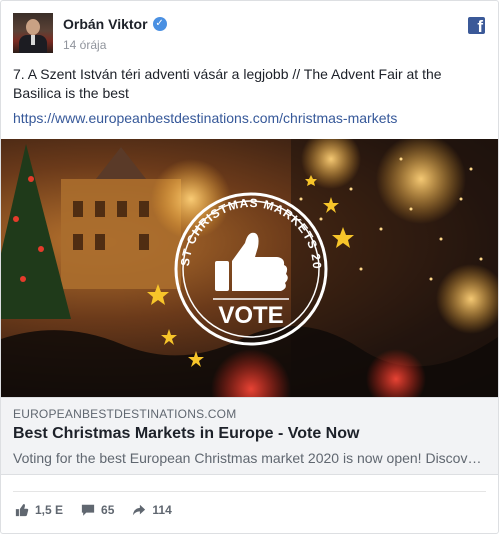 This screenshot has width=499, height=534. Describe the element at coordinates (250, 315) in the screenshot. I see `badge-vote-label: VOTE` at that location.